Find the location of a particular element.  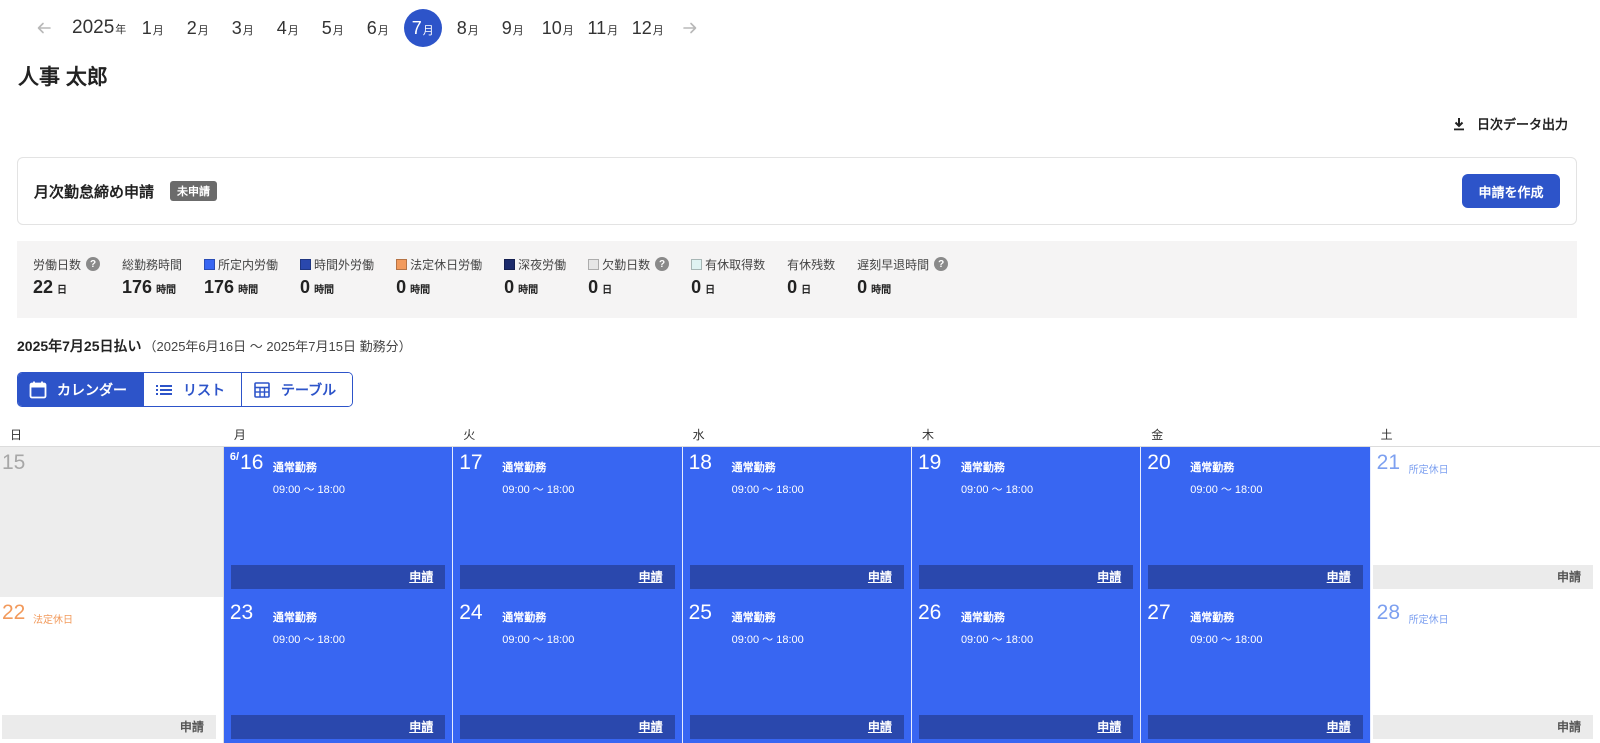

calendar-day-cell: 15 is located at coordinates (112, 522).